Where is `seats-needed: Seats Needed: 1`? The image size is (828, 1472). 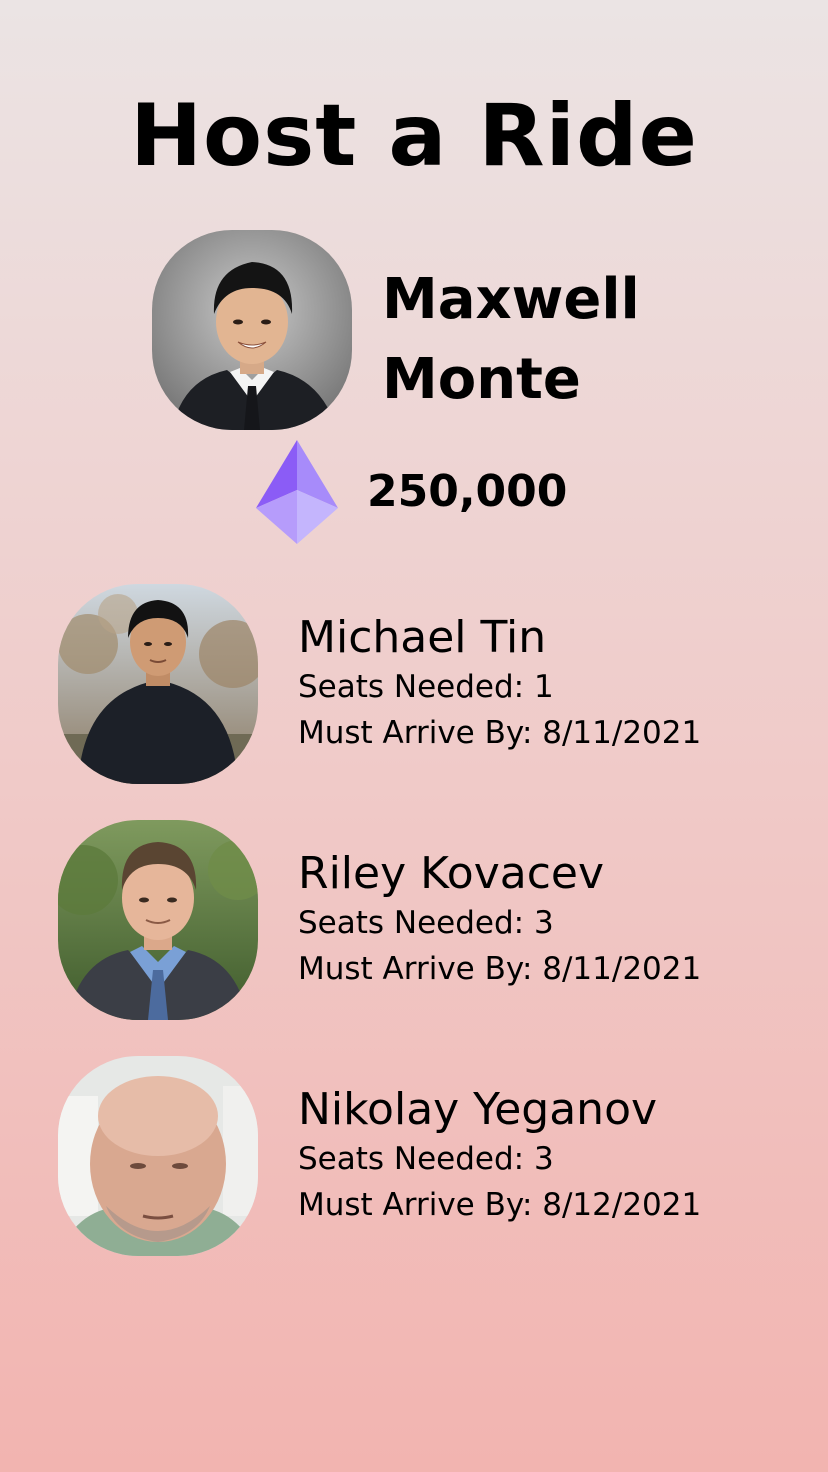 seats-needed: Seats Needed: 1 is located at coordinates (558, 687).